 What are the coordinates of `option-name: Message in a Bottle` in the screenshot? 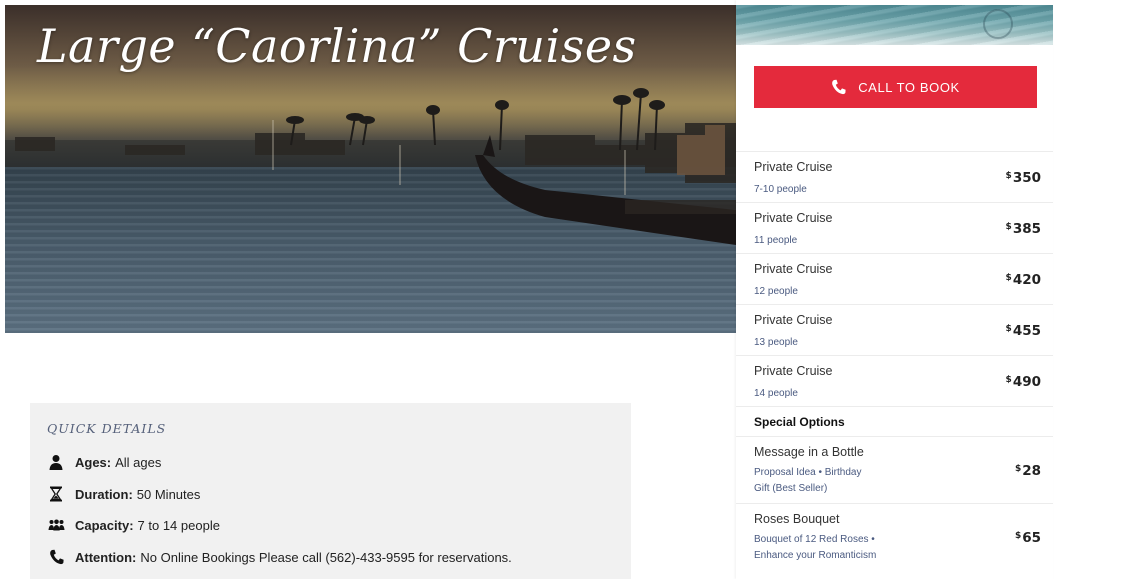 It's located at (809, 452).